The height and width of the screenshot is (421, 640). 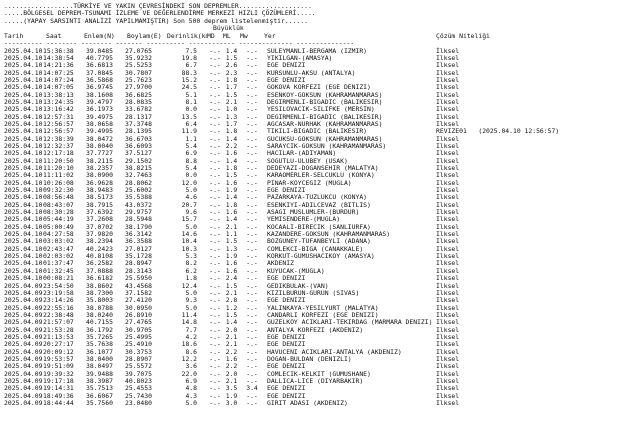 What do you see at coordinates (58, 396) in the screenshot?
I see `cell-time: 18:49:36` at bounding box center [58, 396].